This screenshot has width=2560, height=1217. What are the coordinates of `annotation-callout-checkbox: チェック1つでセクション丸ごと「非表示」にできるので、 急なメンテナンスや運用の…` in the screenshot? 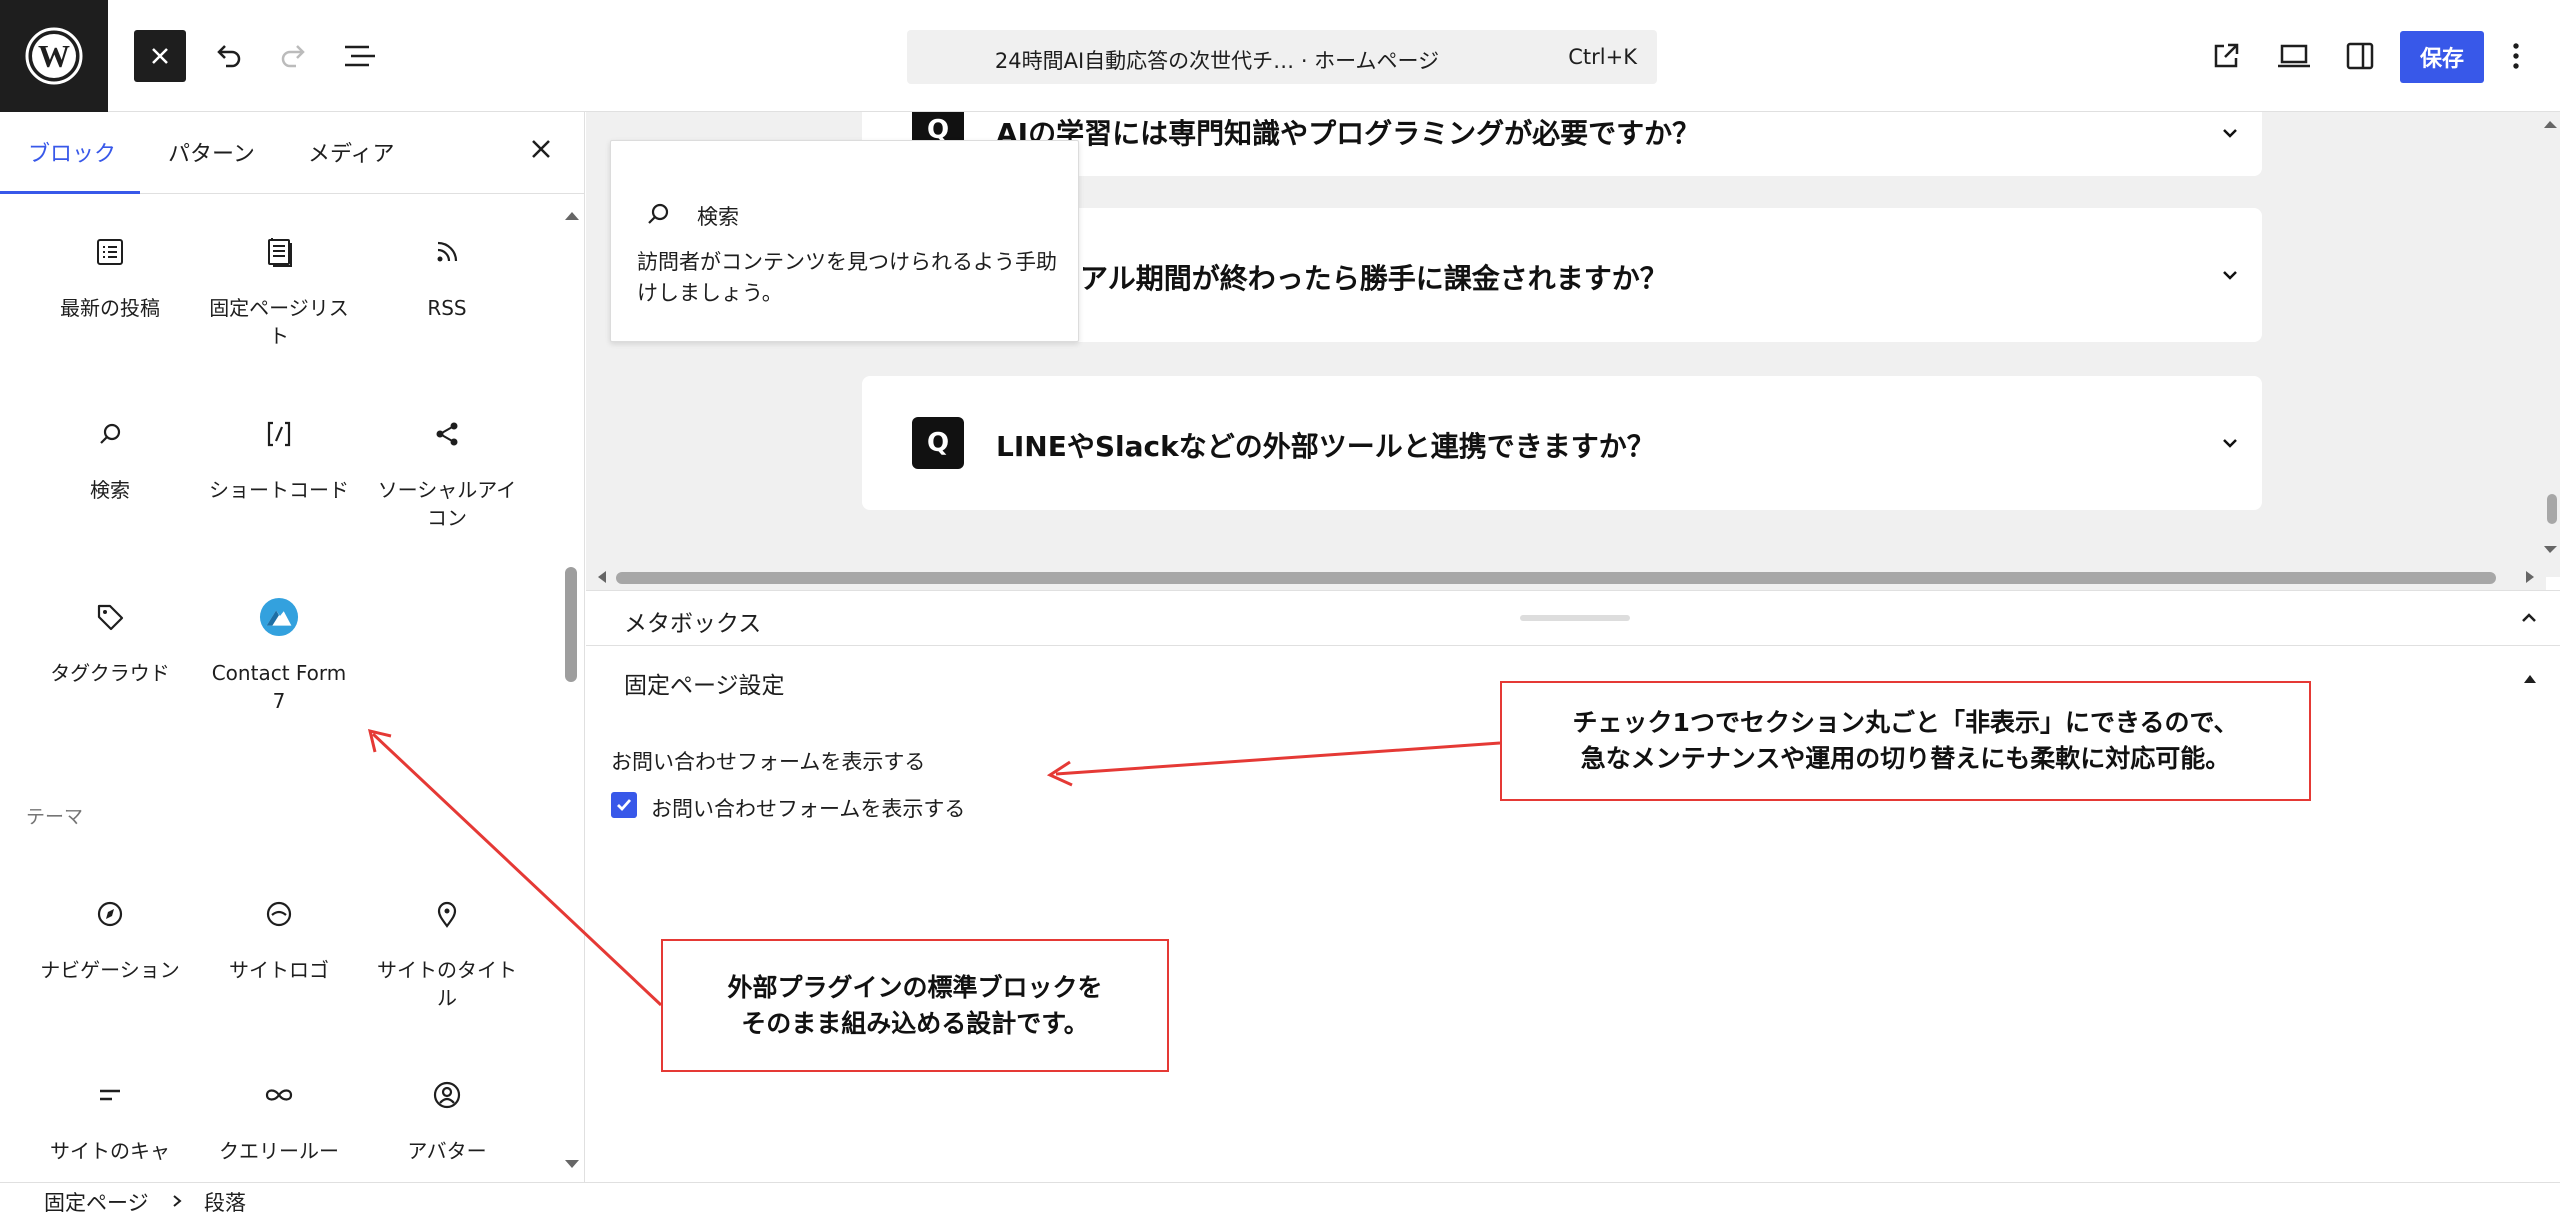 It's located at (1905, 741).